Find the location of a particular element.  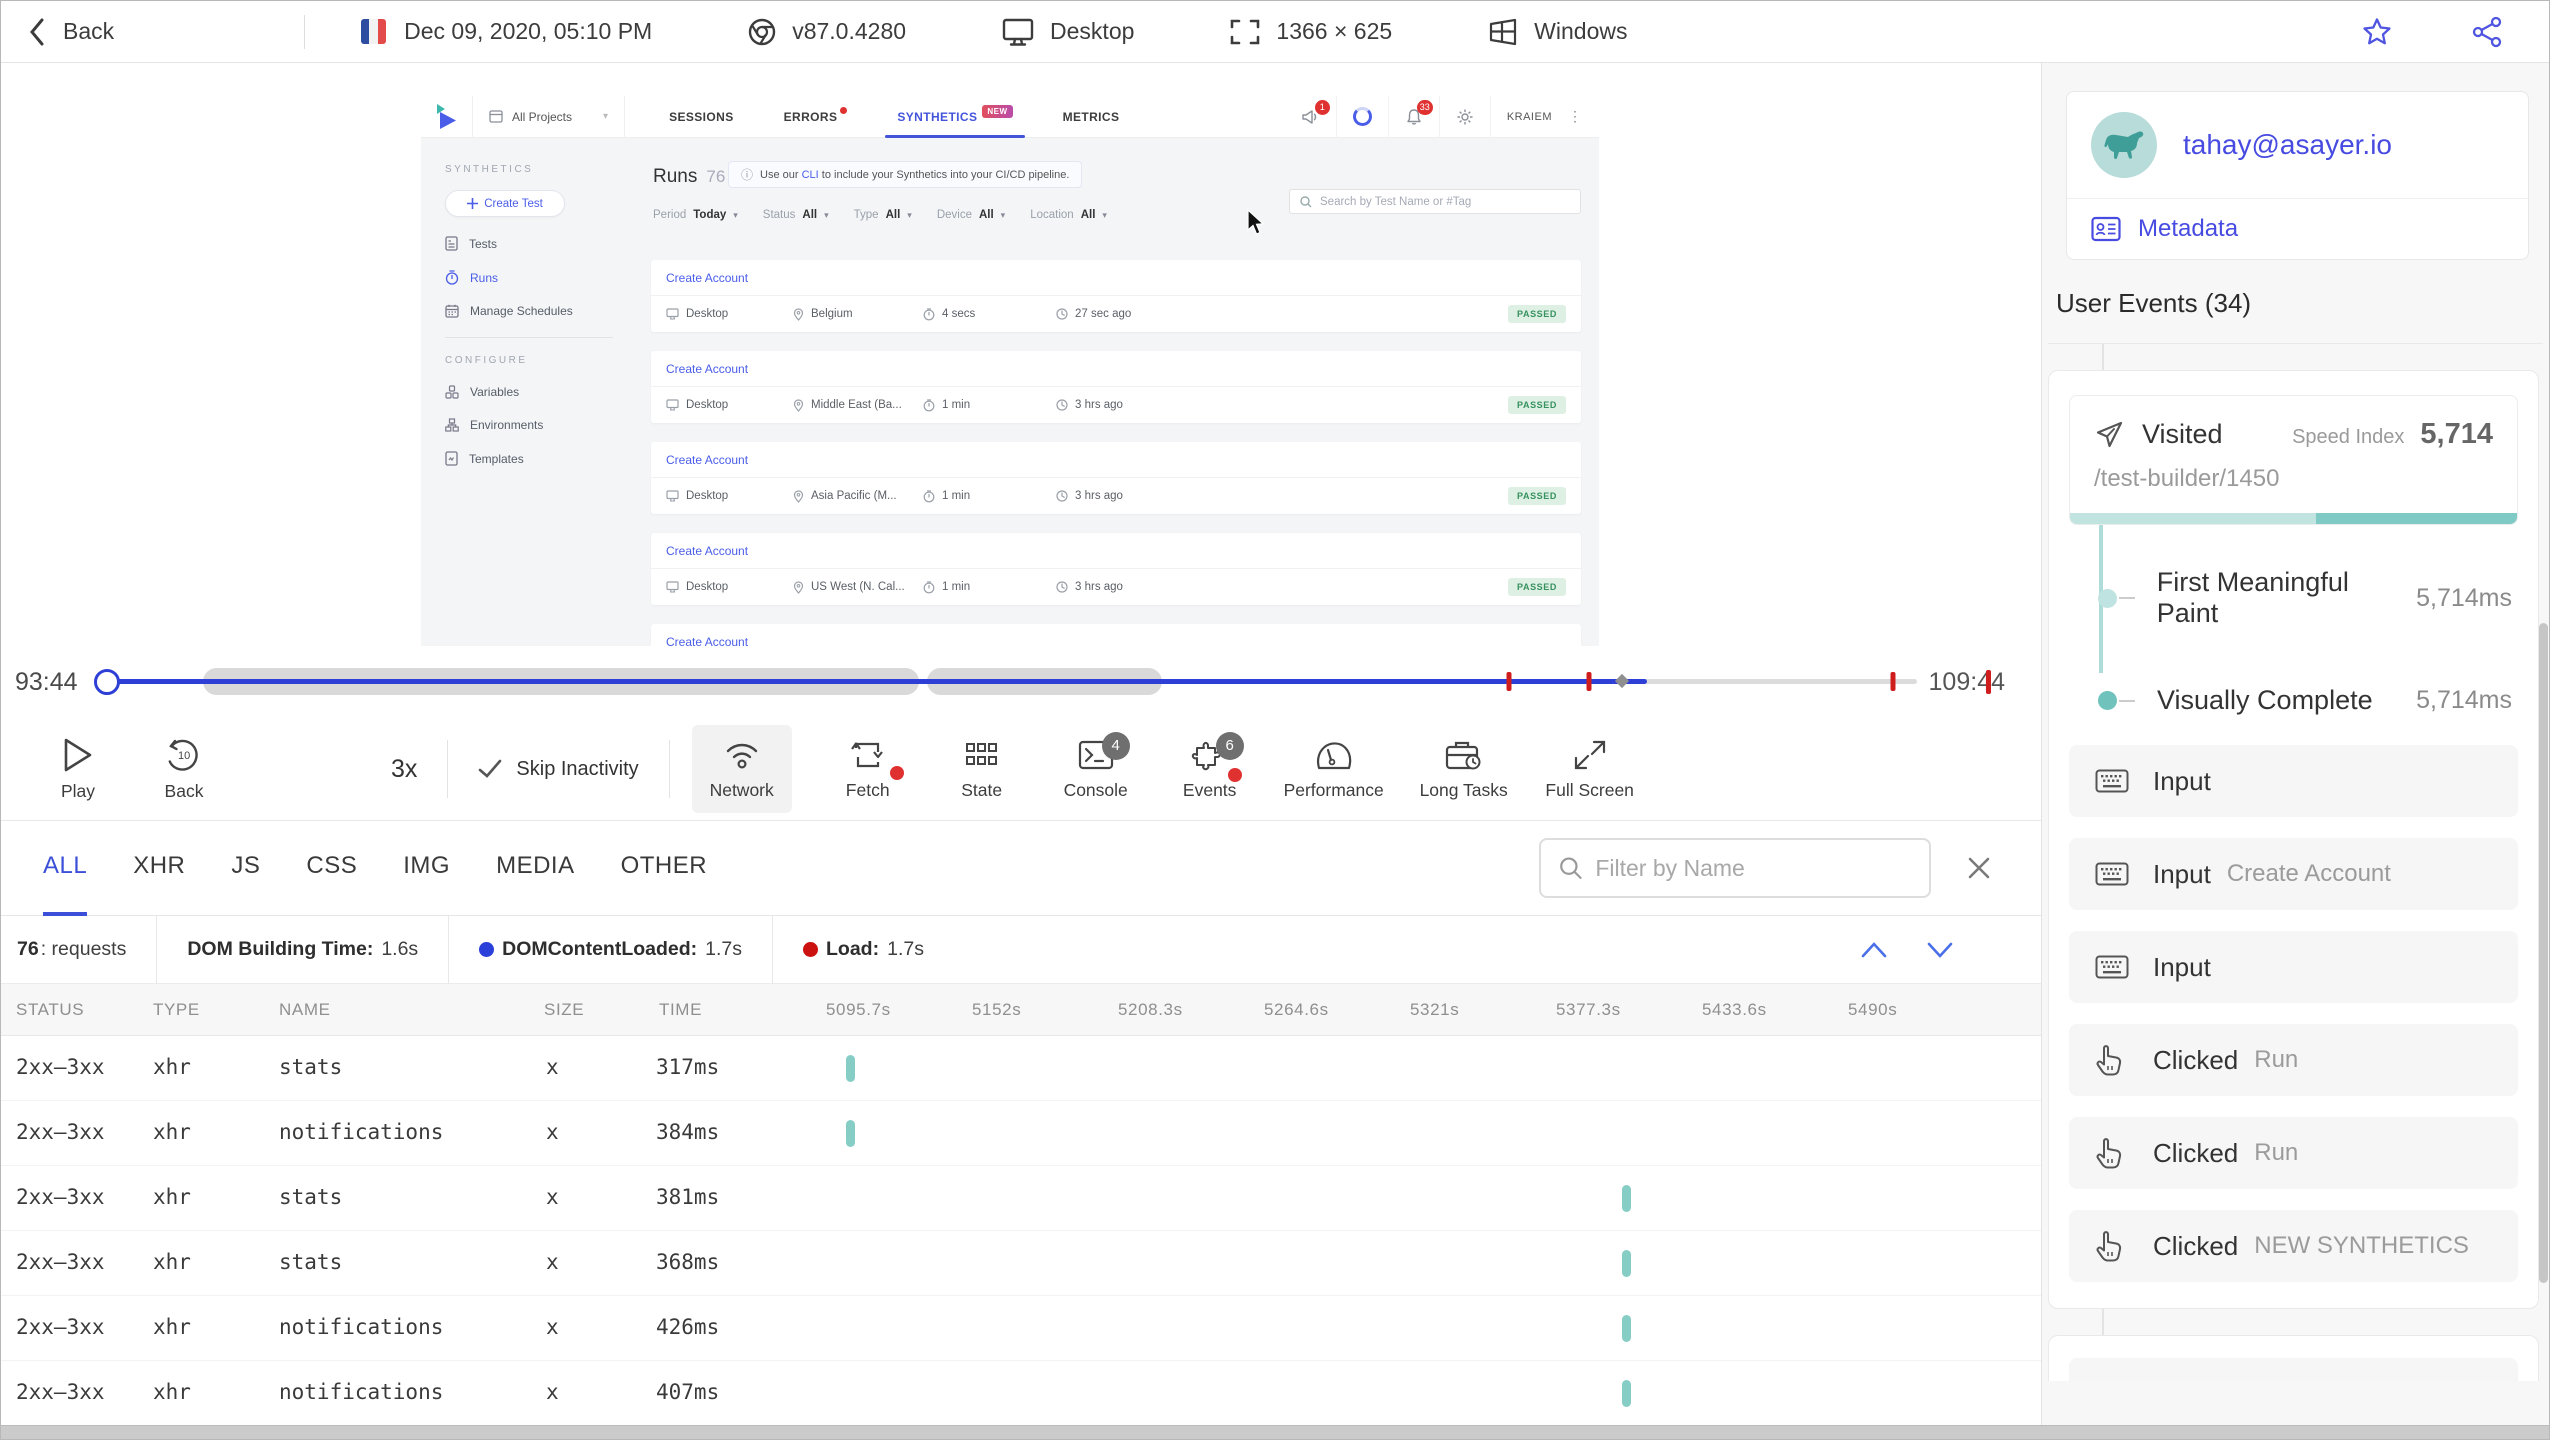

back-10-icon: 10 is located at coordinates (183, 755).